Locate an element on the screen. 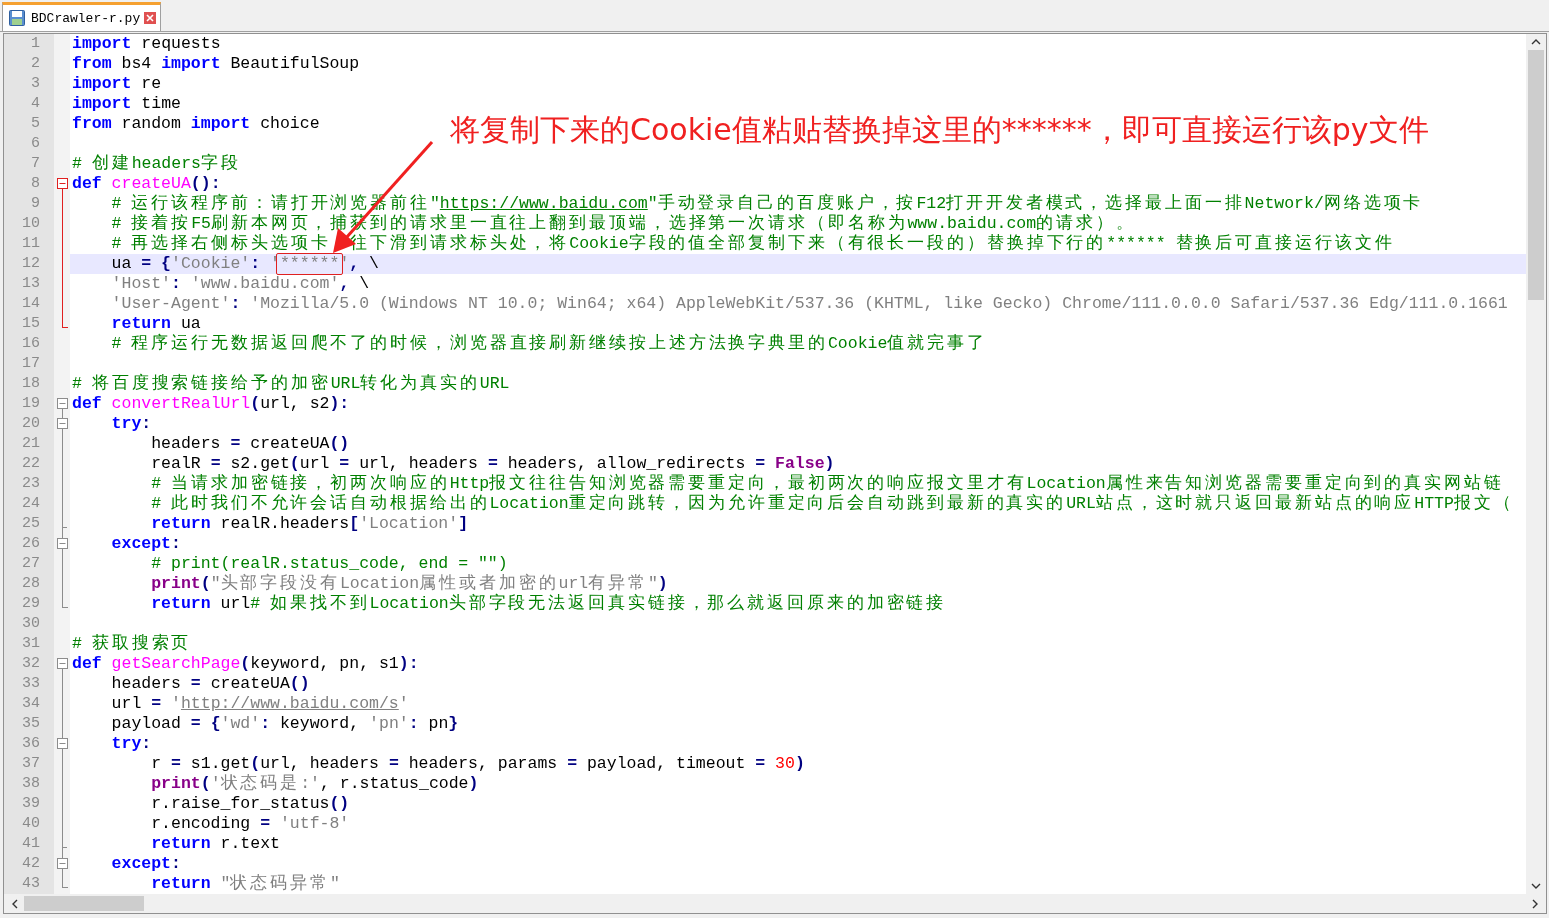 Image resolution: width=1549 pixels, height=918 pixels. line-number: 38 is located at coordinates (31, 783).